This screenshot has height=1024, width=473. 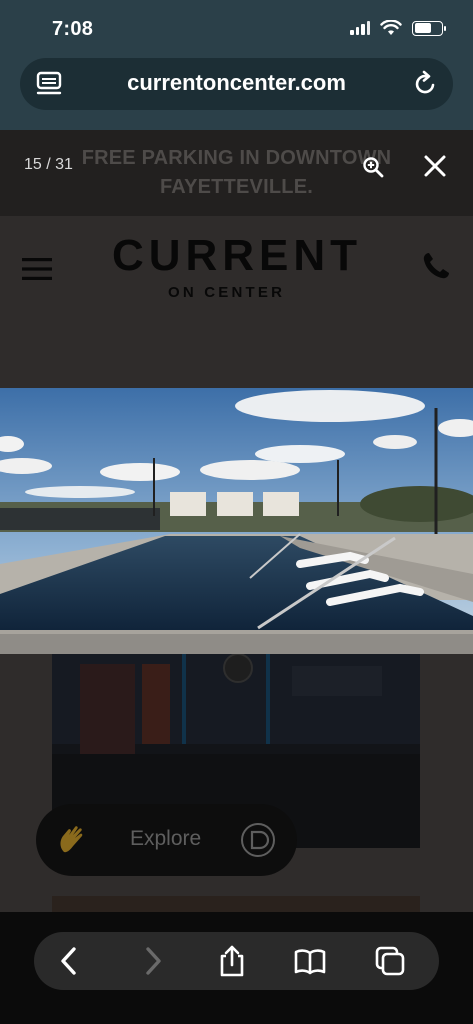 What do you see at coordinates (232, 961) in the screenshot?
I see `share-icon` at bounding box center [232, 961].